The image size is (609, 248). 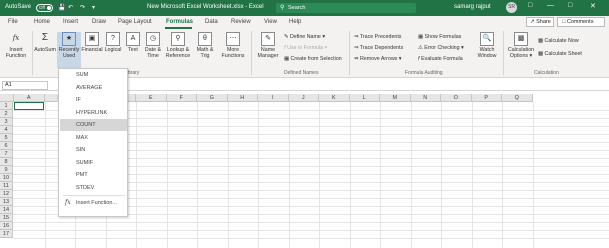 I want to click on column-header: M, so click(x=395, y=98).